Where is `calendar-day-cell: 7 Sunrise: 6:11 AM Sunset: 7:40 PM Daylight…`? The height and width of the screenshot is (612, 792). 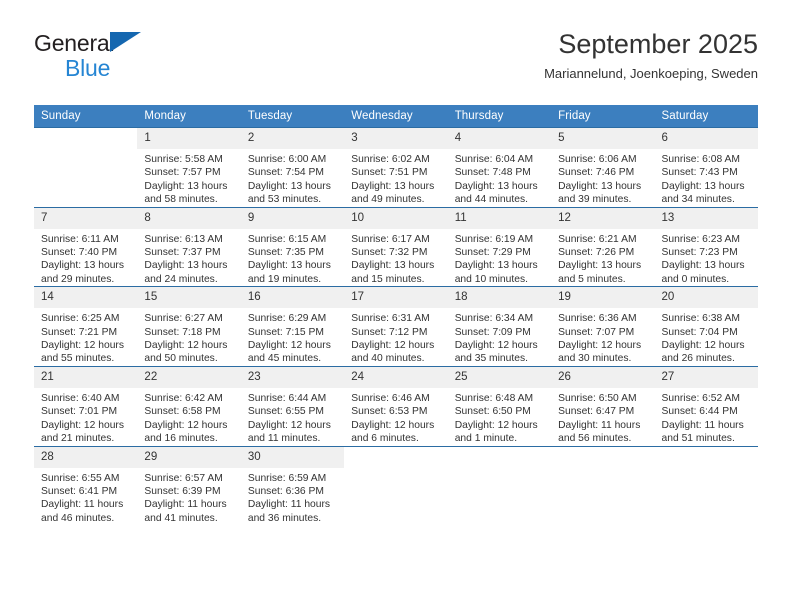
calendar-day-cell: 7 Sunrise: 6:11 AM Sunset: 7:40 PM Daylight… is located at coordinates (86, 246).